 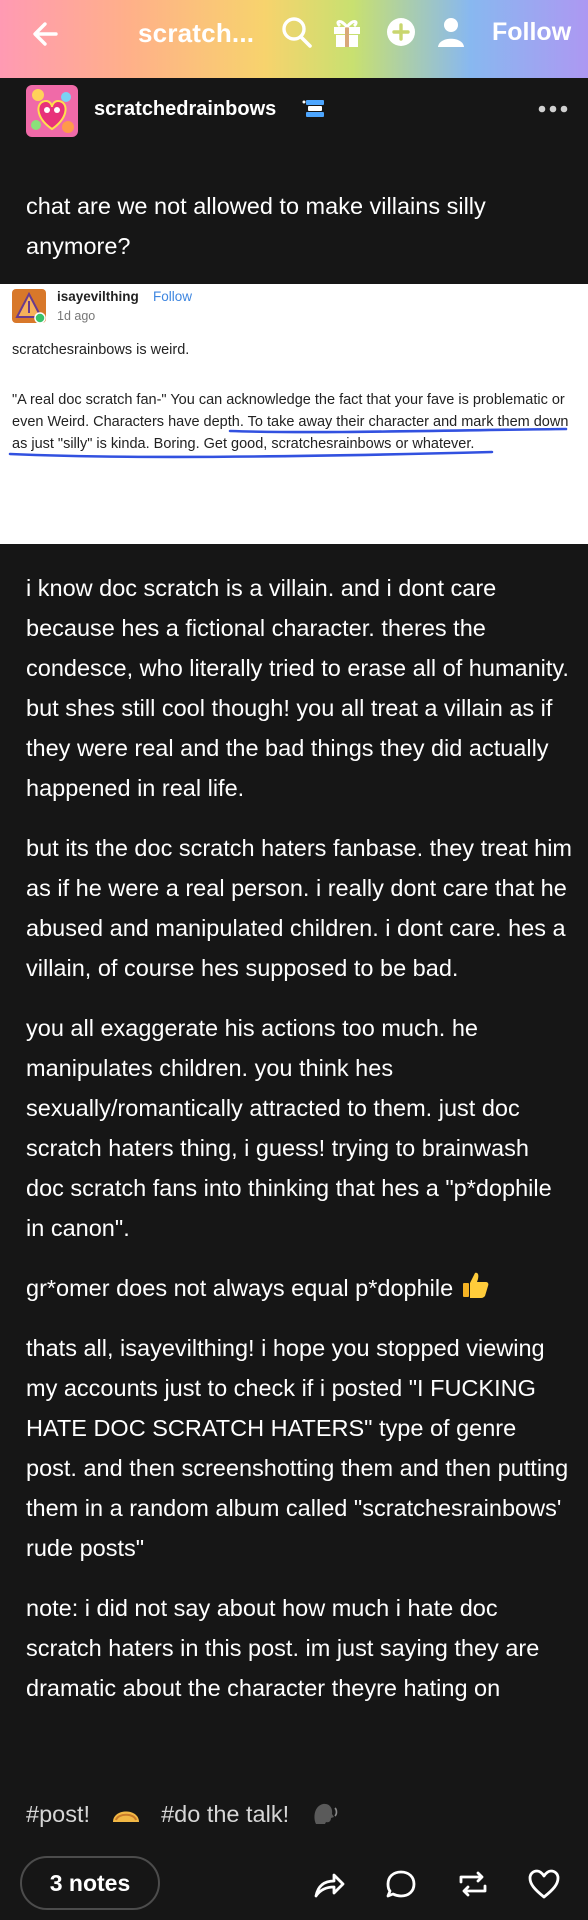 I want to click on post-header: scratchedrainbows, so click(x=294, y=110).